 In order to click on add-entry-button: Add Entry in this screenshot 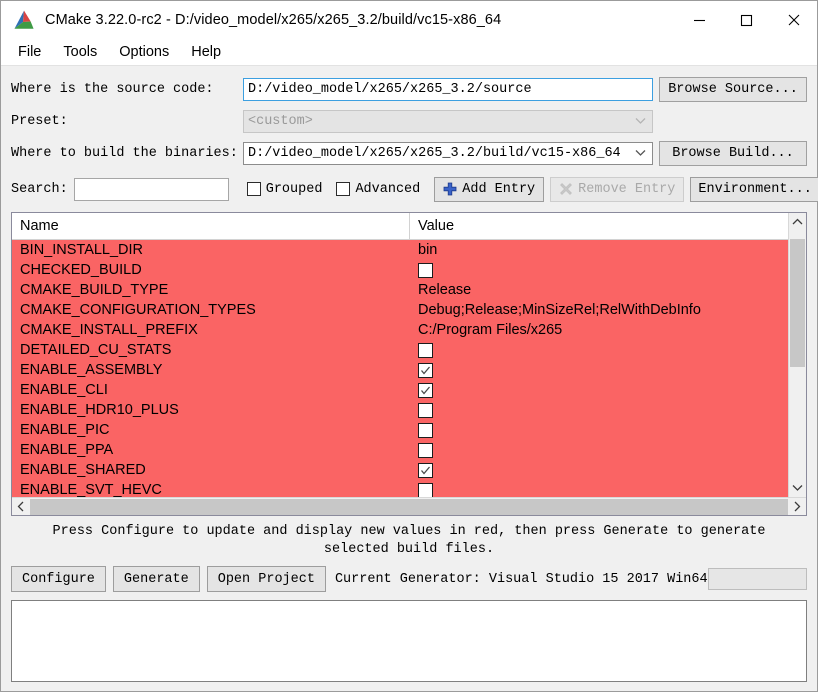, I will do `click(489, 189)`.